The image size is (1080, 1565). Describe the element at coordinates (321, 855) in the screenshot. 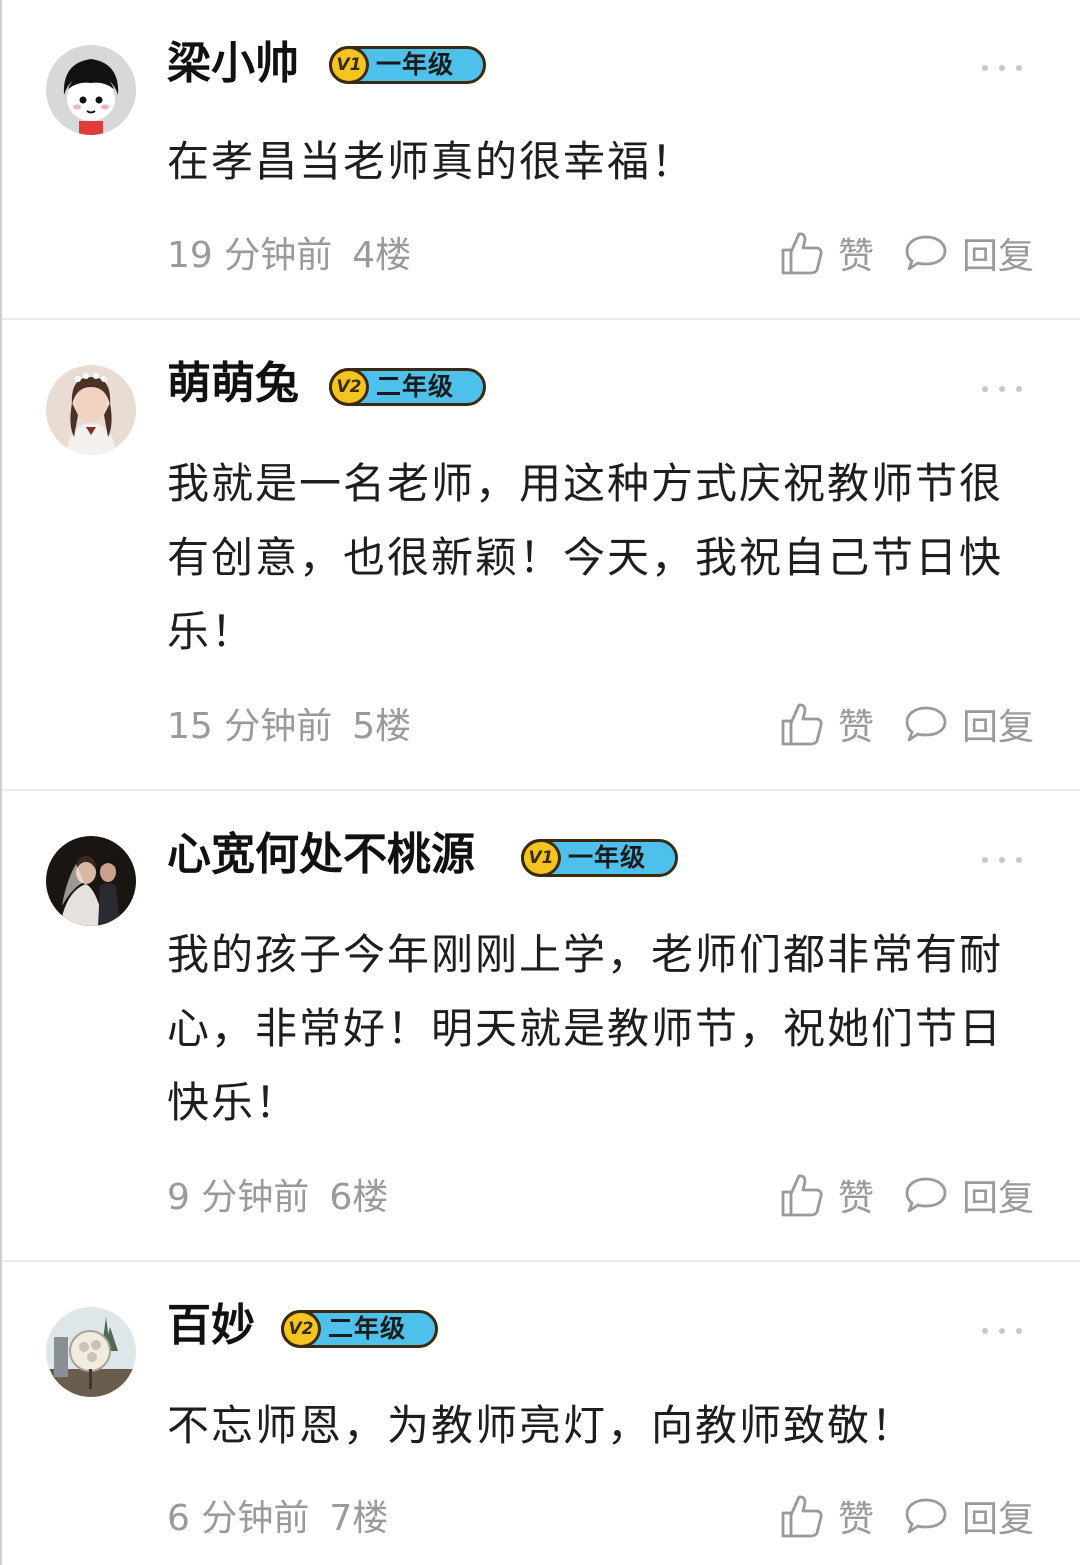

I see `username: 心宽何处不桃源` at that location.